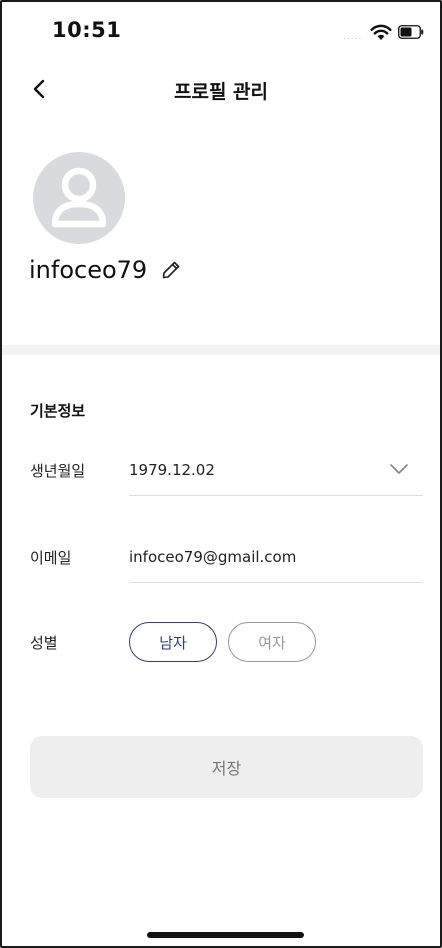 This screenshot has width=442, height=948. I want to click on email-underline, so click(276, 582).